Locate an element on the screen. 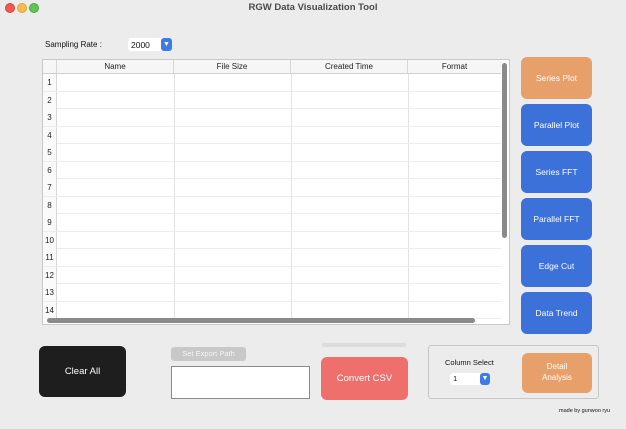 Image resolution: width=626 pixels, height=429 pixels. series-plot-button: Series Plot is located at coordinates (556, 78).